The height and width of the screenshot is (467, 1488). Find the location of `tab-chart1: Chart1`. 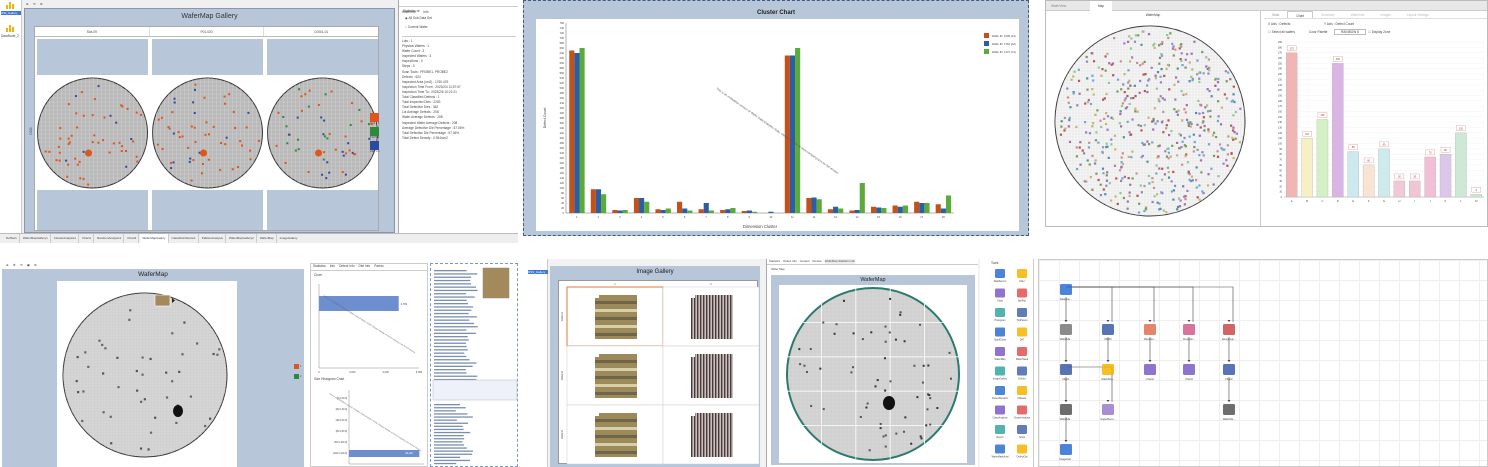

tab-chart1: Chart1 is located at coordinates (87, 238).